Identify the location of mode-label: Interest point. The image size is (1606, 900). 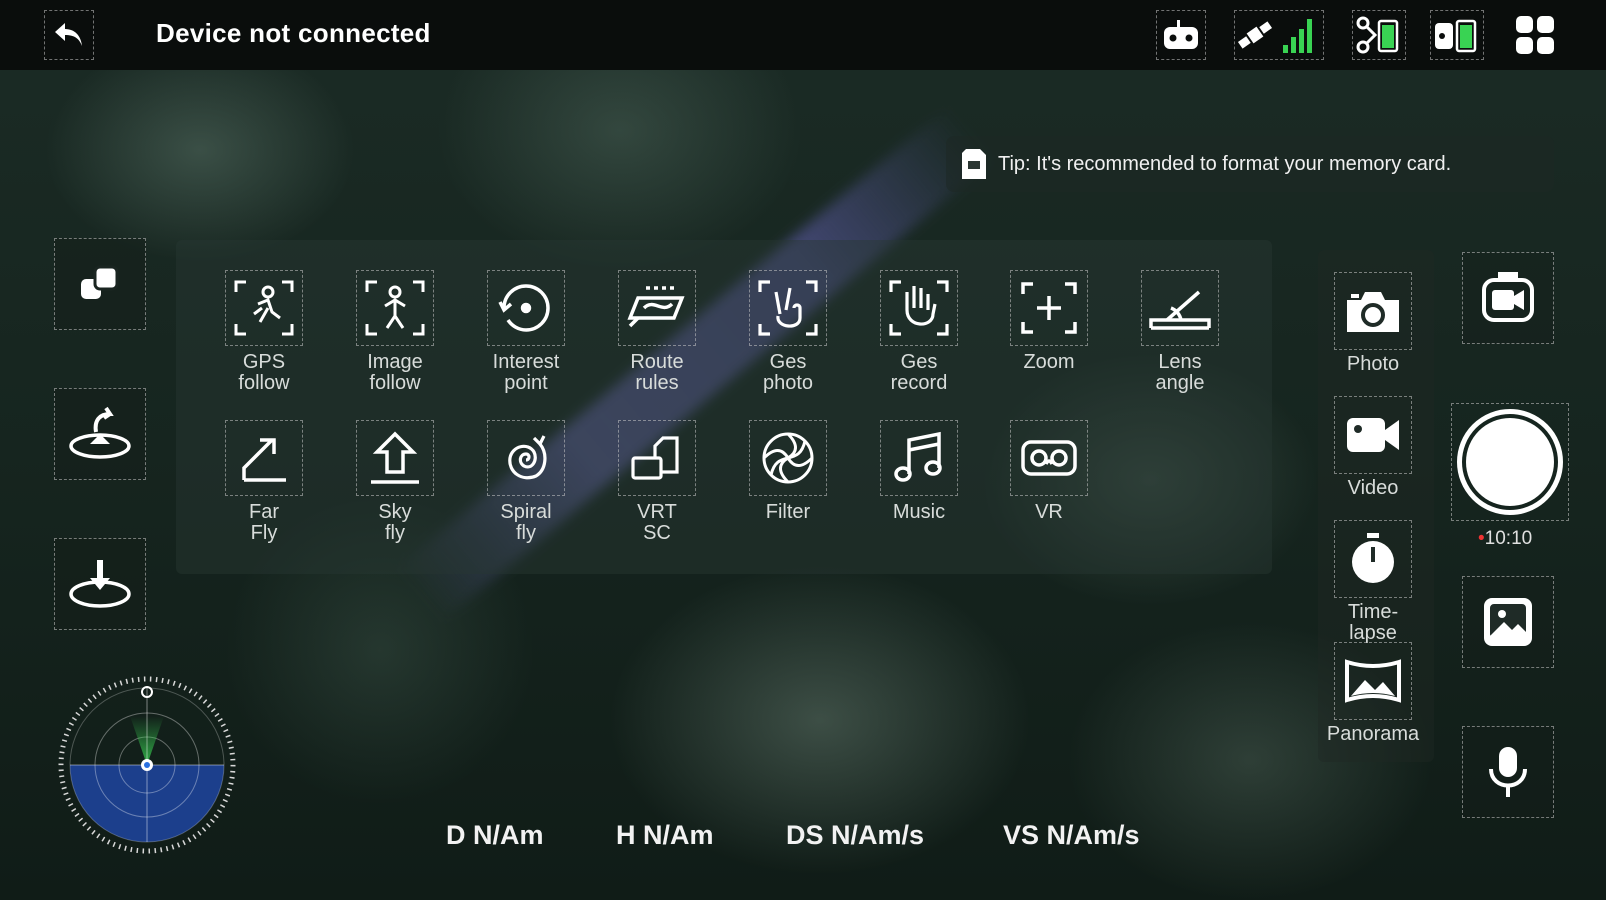
(526, 372).